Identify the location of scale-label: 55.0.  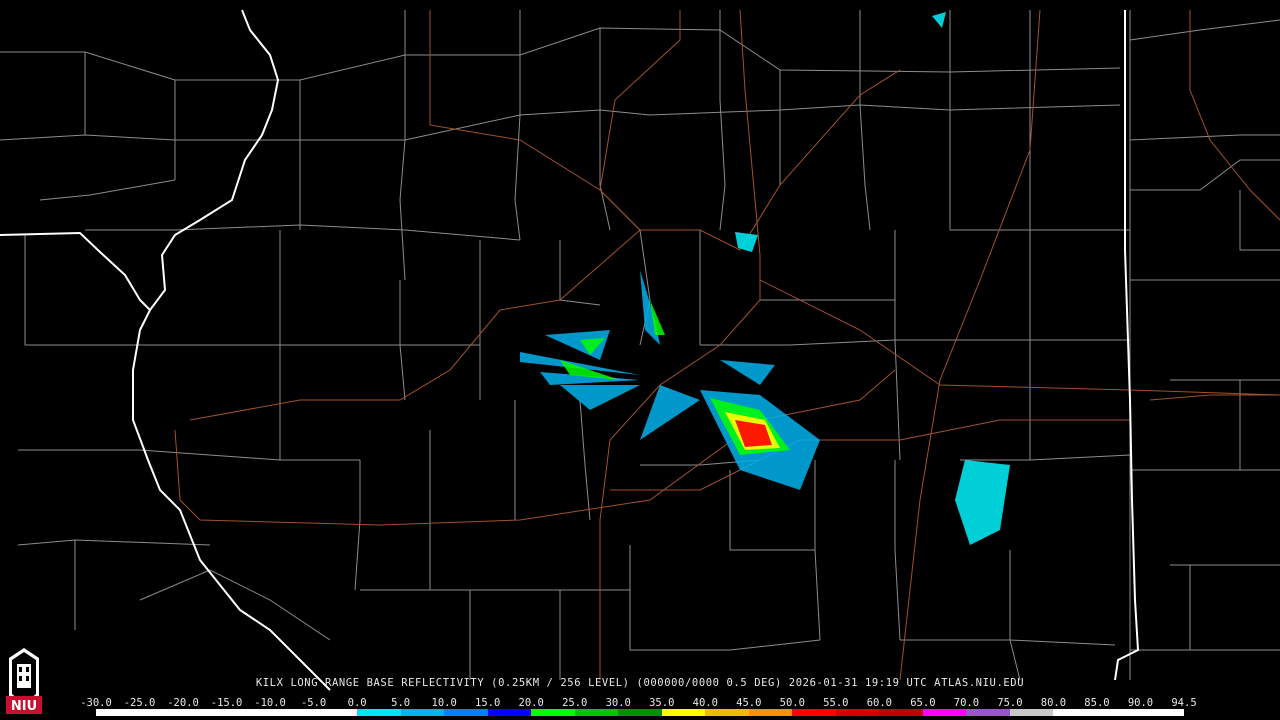
(836, 703).